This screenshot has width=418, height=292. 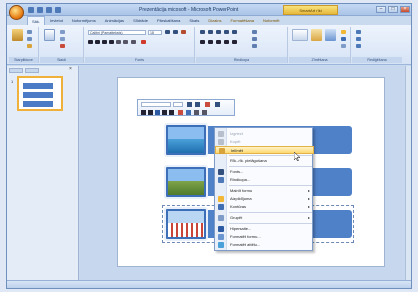 I want to click on shapes-icon, so click(x=300, y=35).